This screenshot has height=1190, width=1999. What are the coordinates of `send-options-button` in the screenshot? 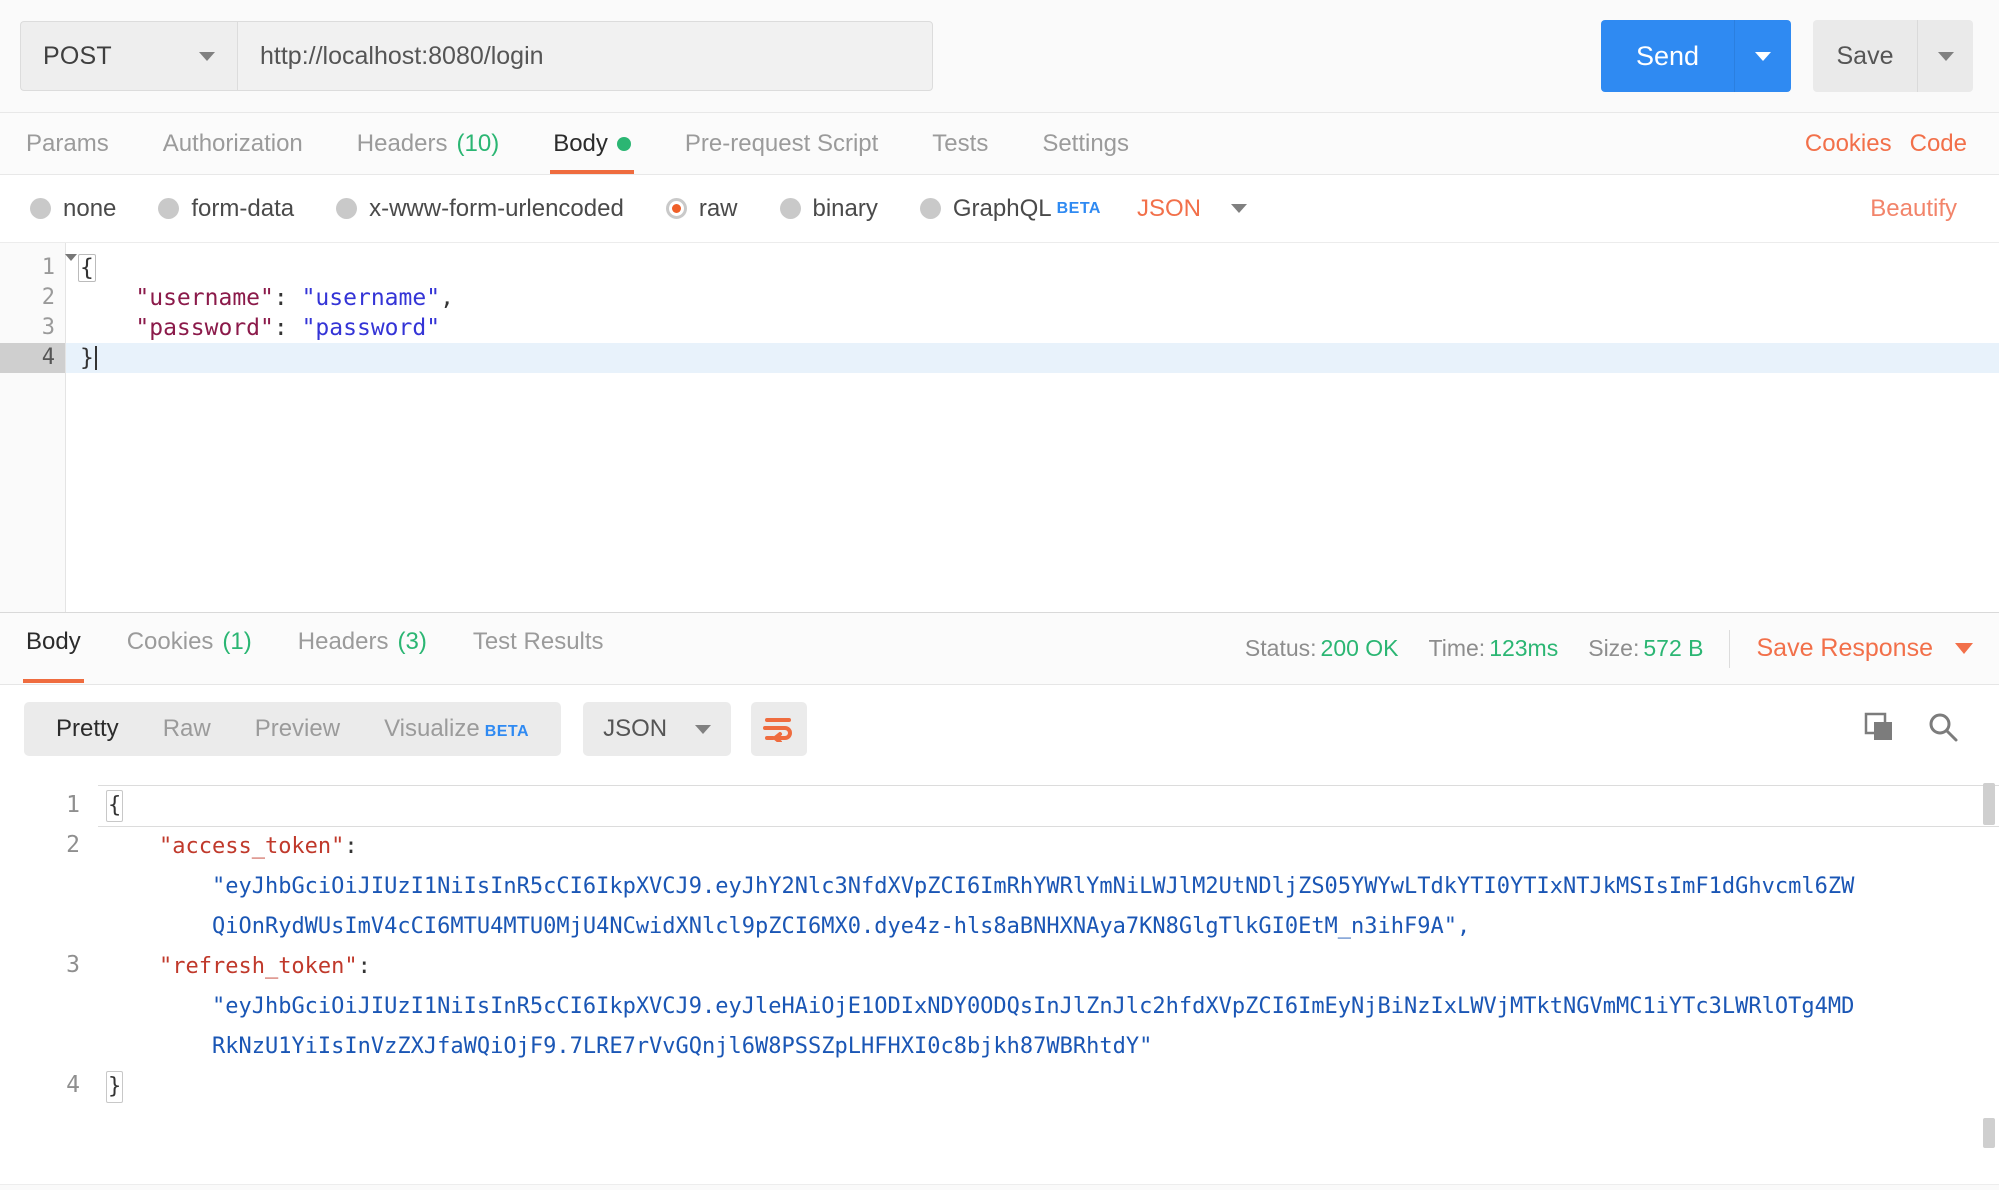 It's located at (1762, 56).